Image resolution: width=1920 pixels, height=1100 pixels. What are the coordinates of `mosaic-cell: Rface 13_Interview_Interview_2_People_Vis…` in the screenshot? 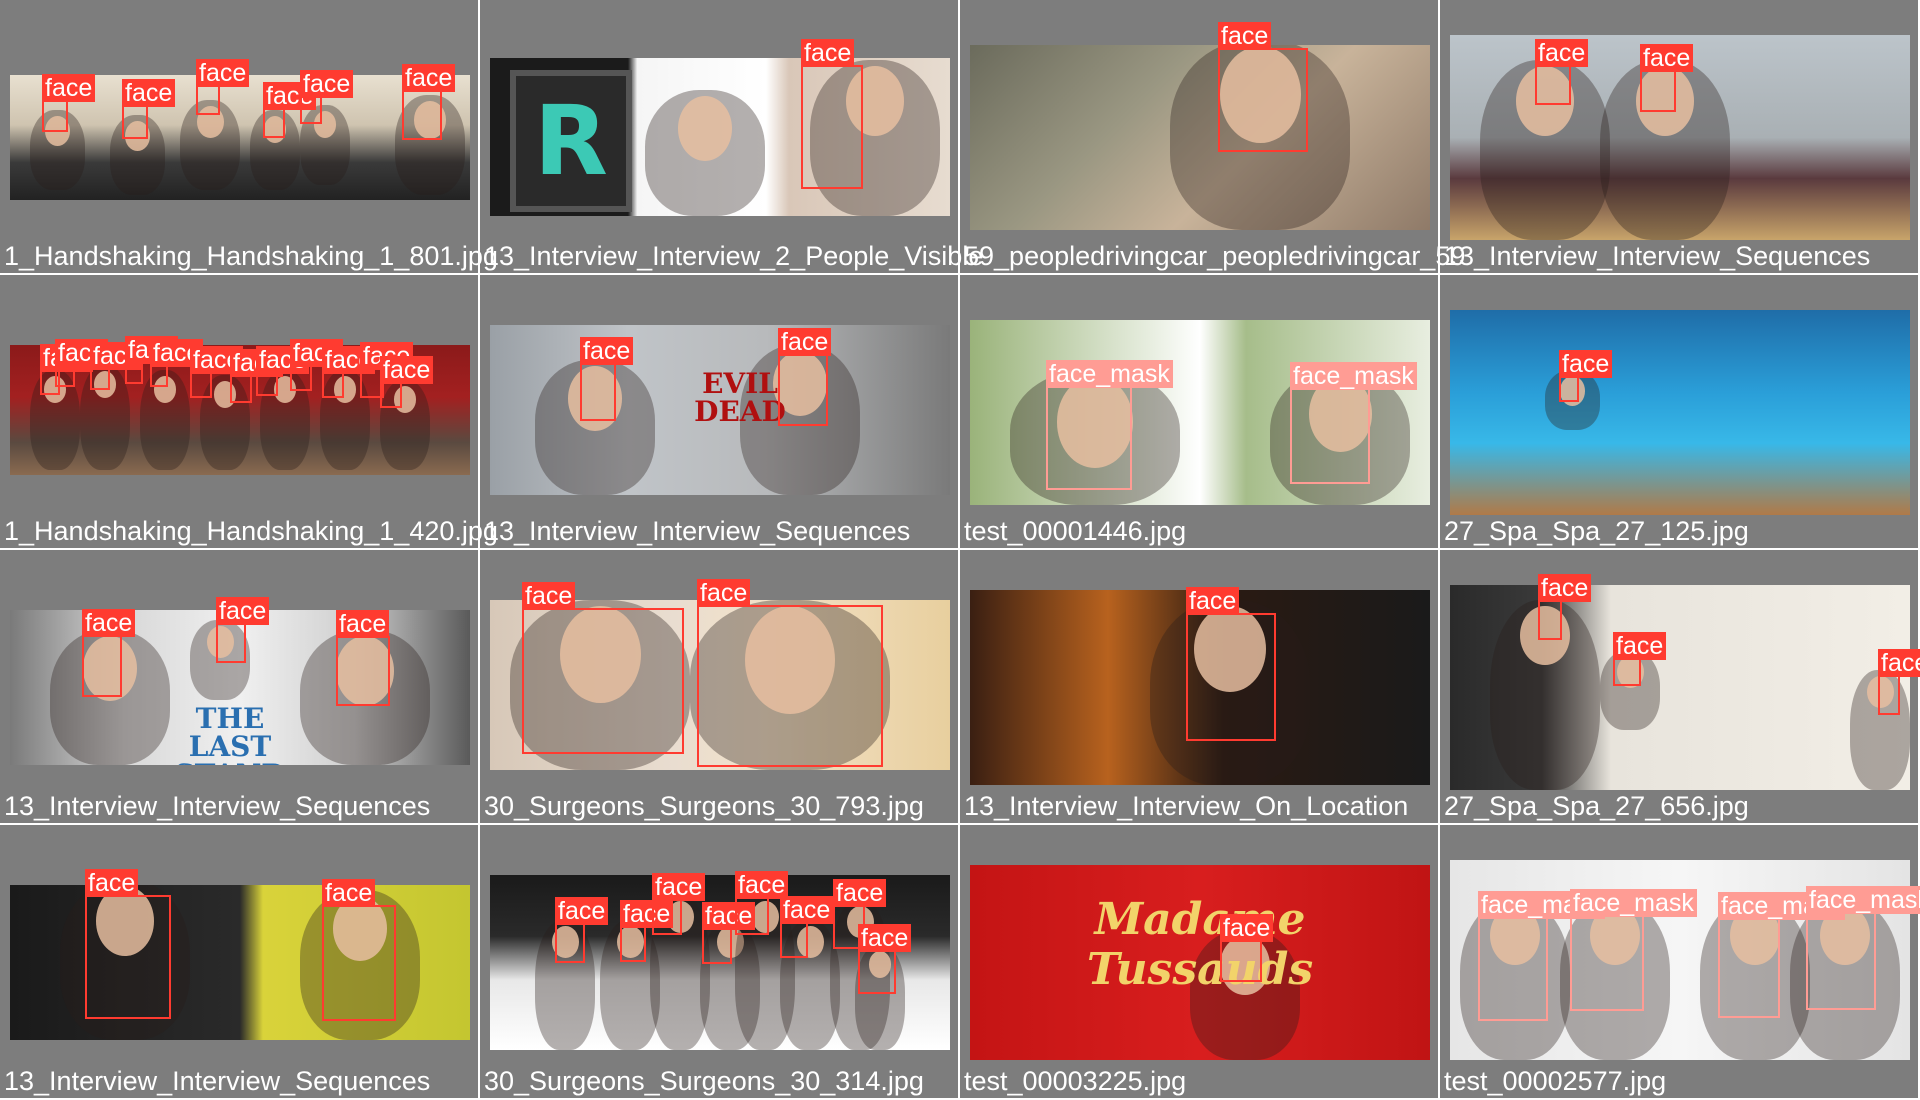 It's located at (731, 137).